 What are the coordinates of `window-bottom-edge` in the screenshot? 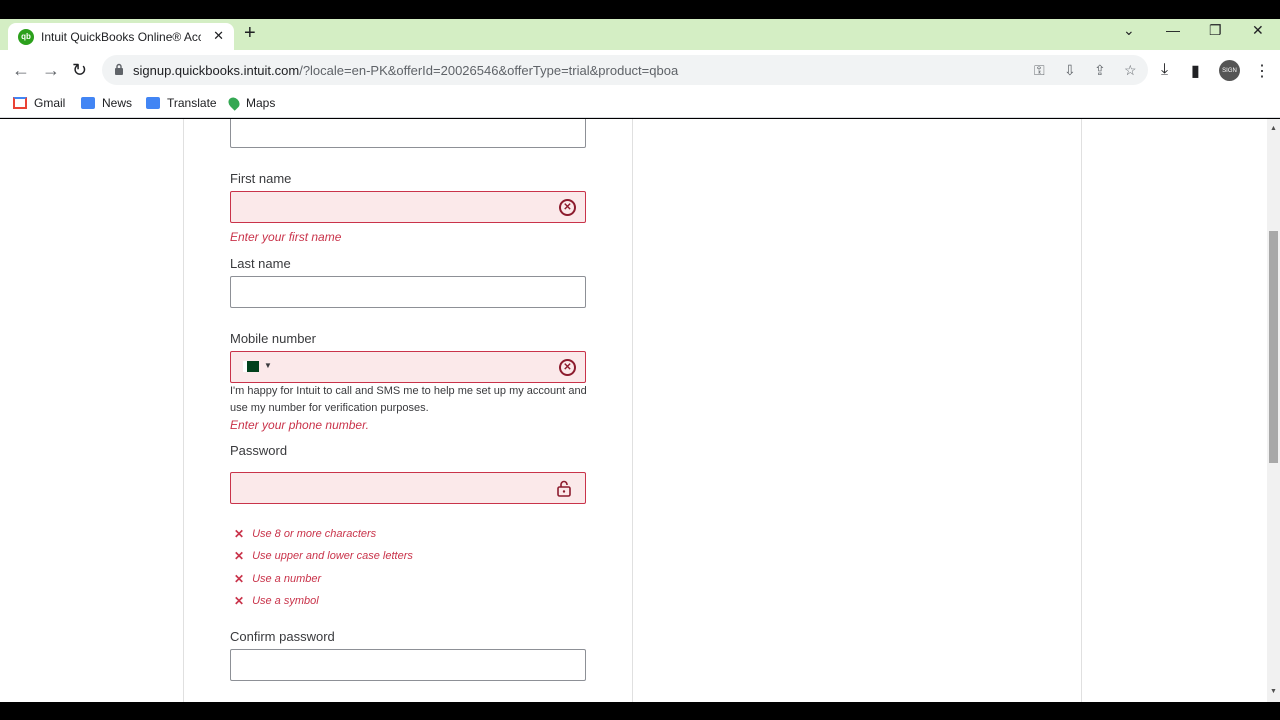 It's located at (640, 711).